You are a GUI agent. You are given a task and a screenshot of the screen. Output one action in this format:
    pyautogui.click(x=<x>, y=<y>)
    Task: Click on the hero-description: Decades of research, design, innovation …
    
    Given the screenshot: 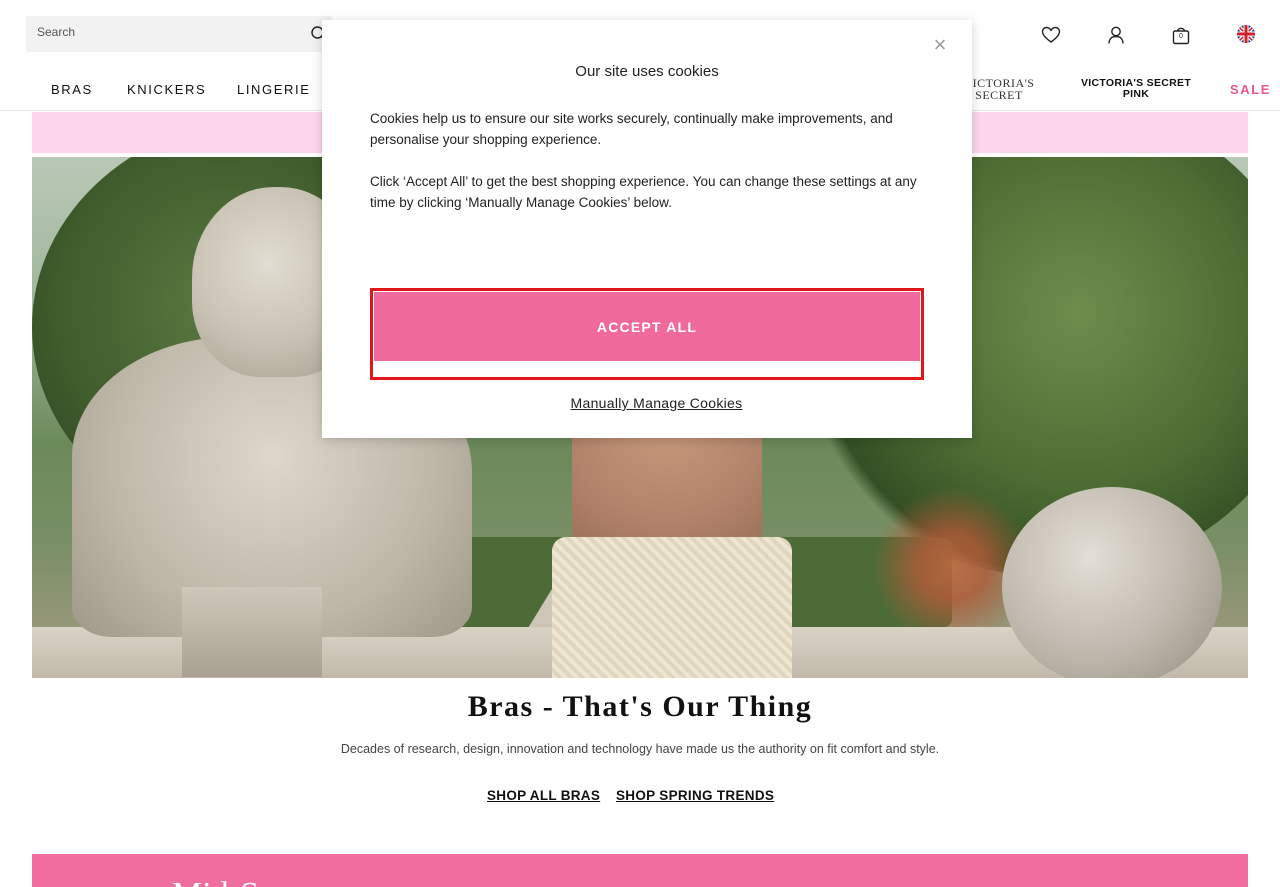 What is the action you would take?
    pyautogui.click(x=640, y=749)
    